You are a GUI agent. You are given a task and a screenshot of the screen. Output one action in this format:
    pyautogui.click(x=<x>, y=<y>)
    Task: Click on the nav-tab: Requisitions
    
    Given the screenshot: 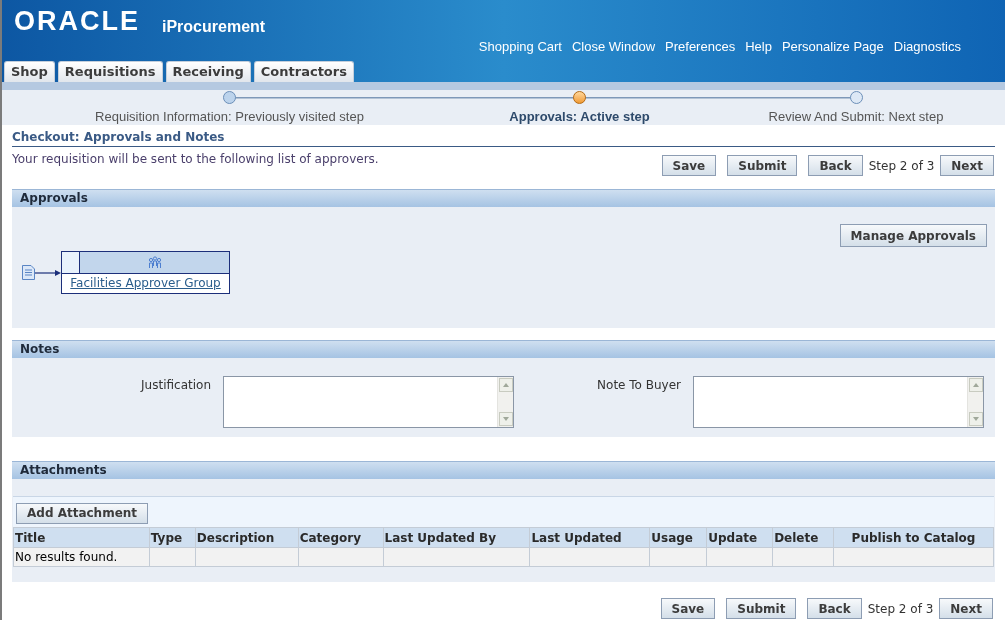 What is the action you would take?
    pyautogui.click(x=110, y=71)
    